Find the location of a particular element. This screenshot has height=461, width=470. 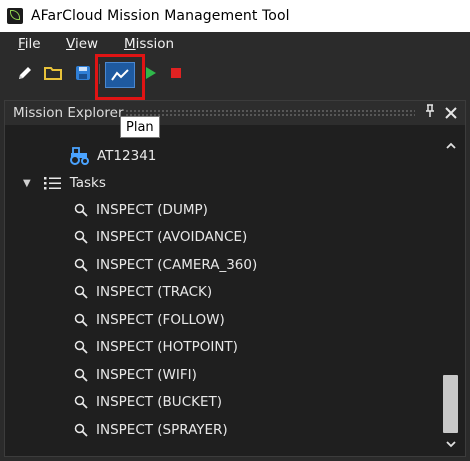

edit-button is located at coordinates (25, 73).